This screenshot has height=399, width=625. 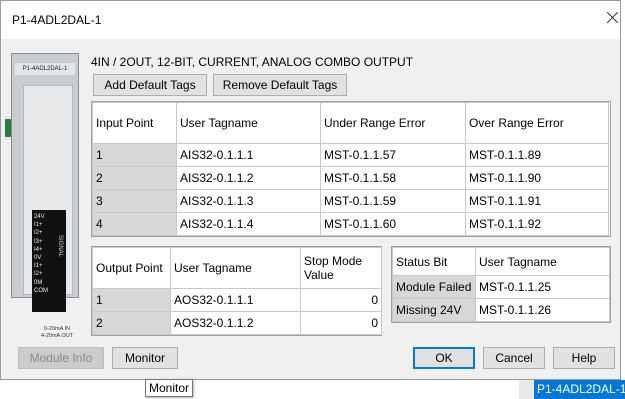 I want to click on under-range-cell: MST-0.1.1.60, so click(x=393, y=224).